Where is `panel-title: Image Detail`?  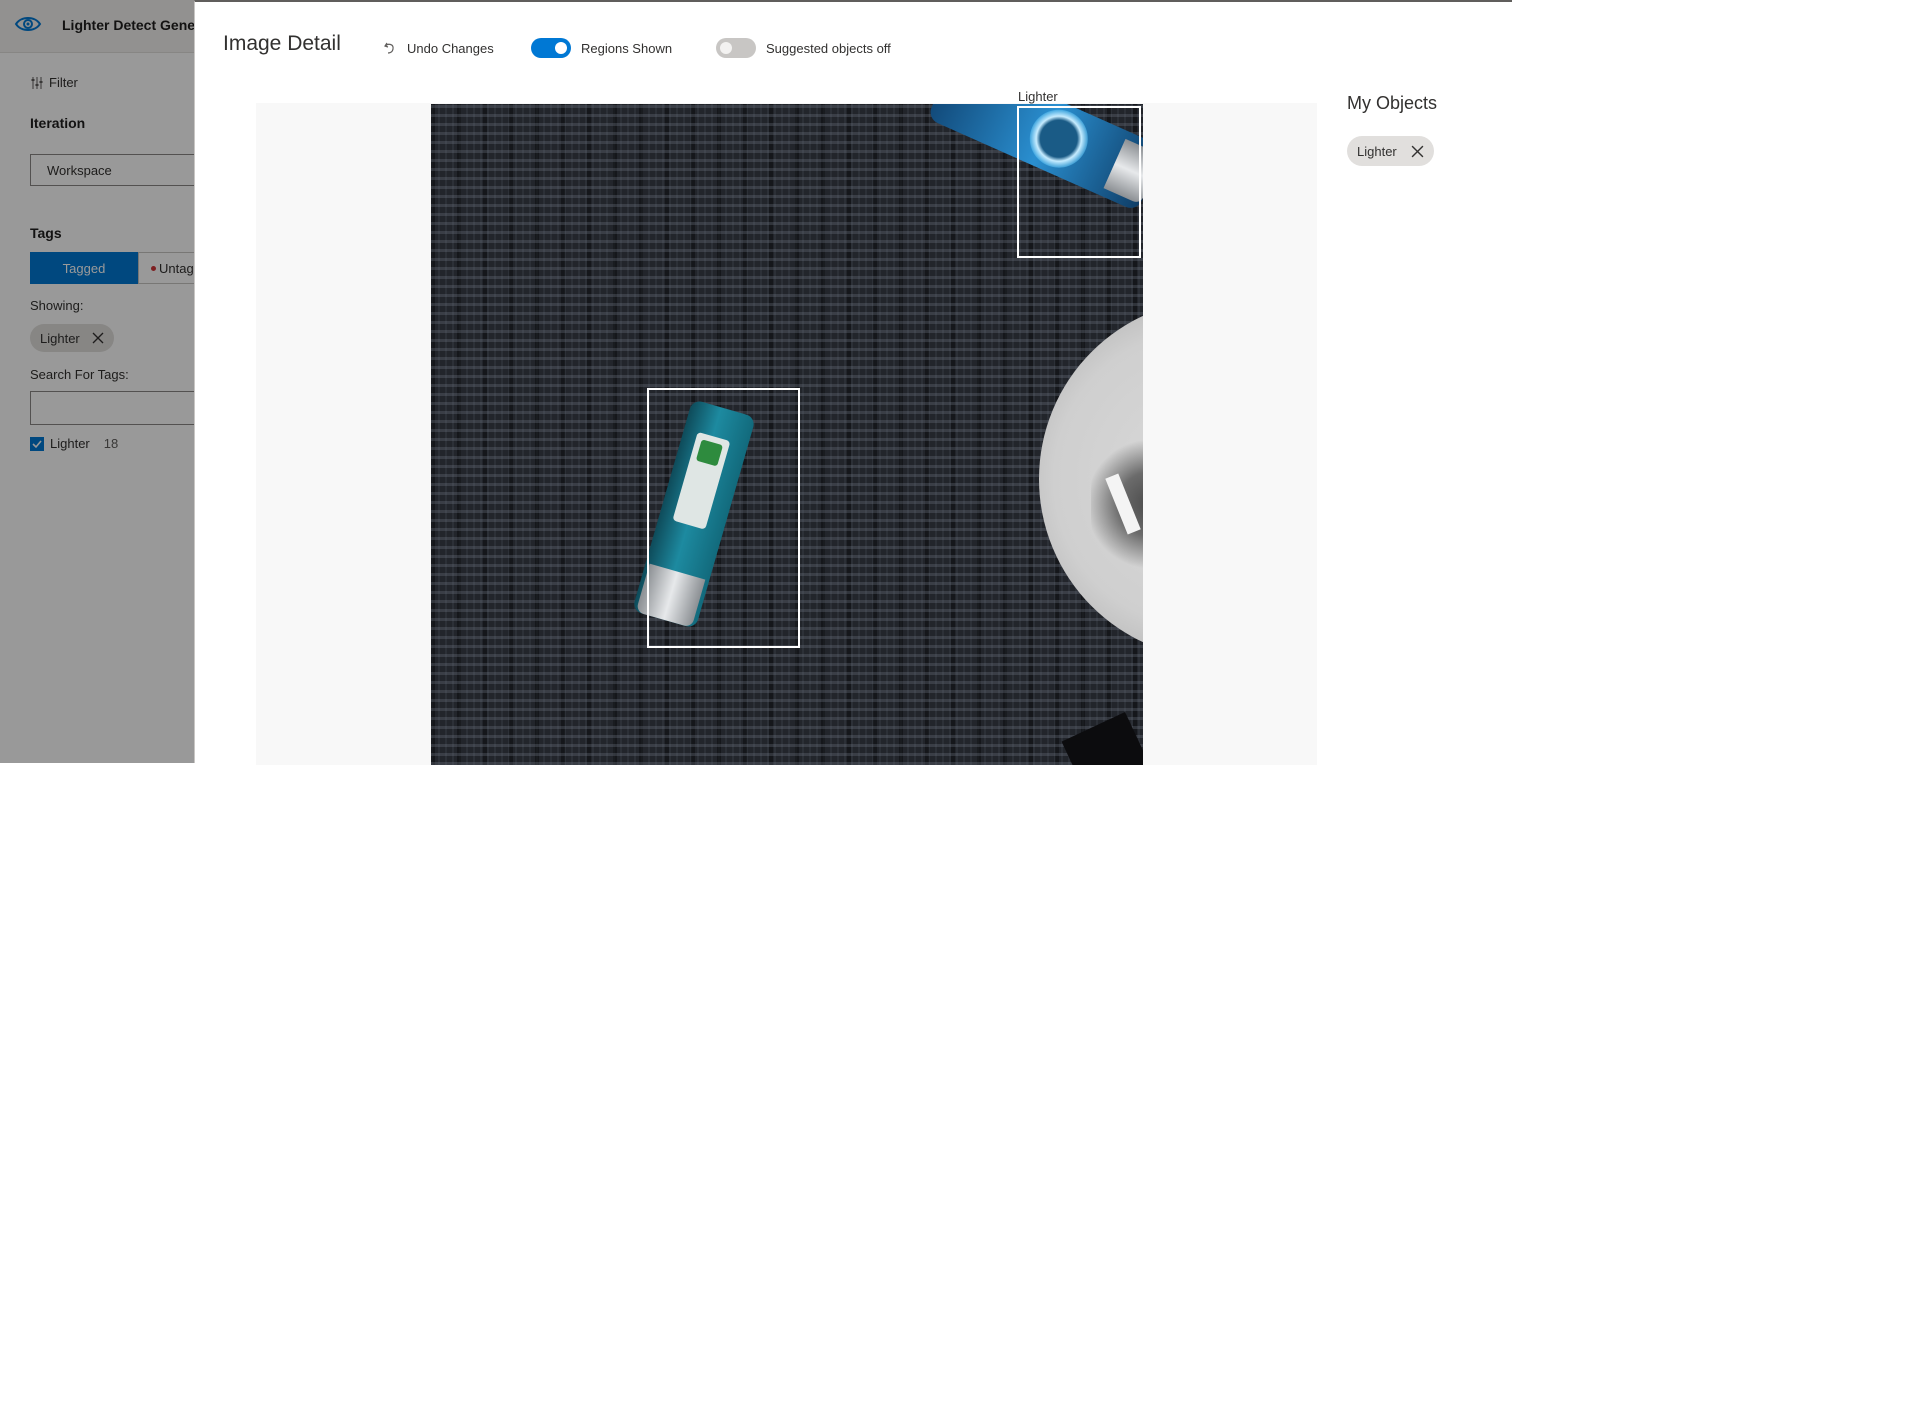 panel-title: Image Detail is located at coordinates (282, 43).